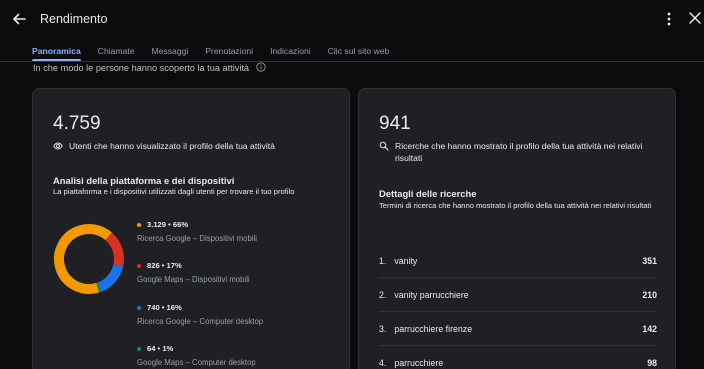 Image resolution: width=704 pixels, height=369 pixels. Describe the element at coordinates (260, 67) in the screenshot. I see `info-icon` at that location.